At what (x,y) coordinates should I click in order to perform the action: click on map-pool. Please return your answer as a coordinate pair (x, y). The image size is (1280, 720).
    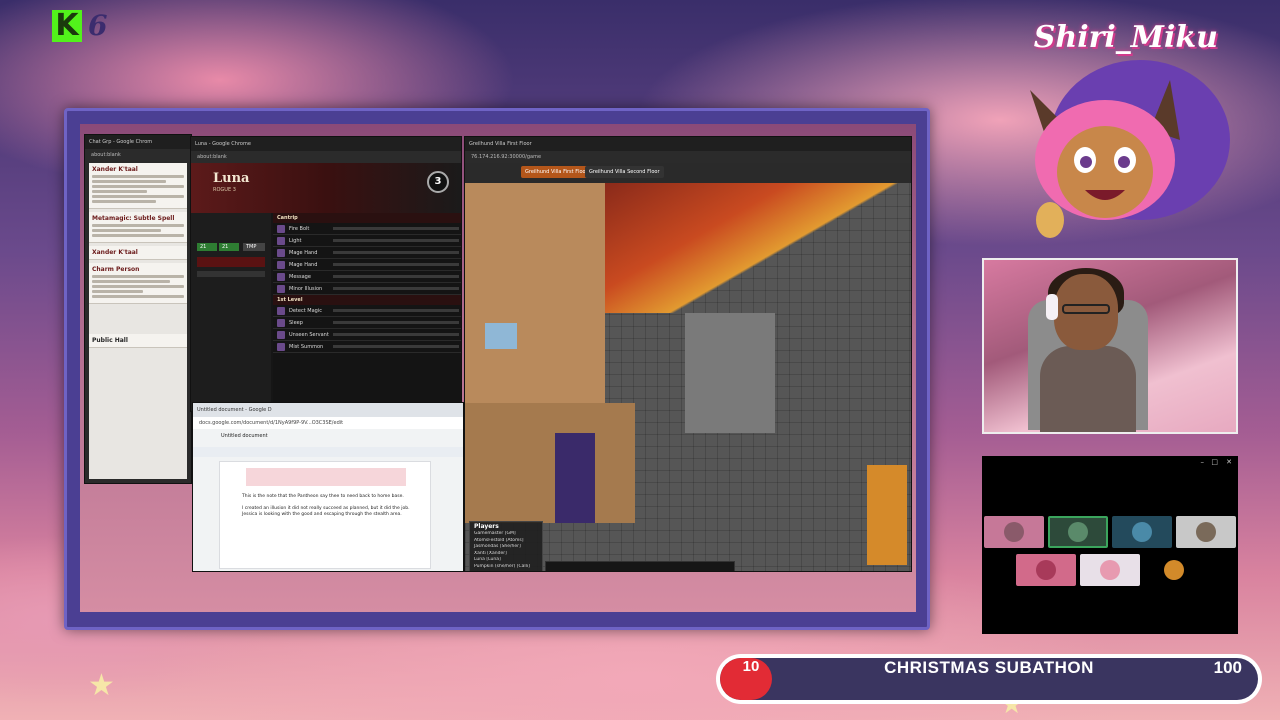
    Looking at the image, I should click on (501, 336).